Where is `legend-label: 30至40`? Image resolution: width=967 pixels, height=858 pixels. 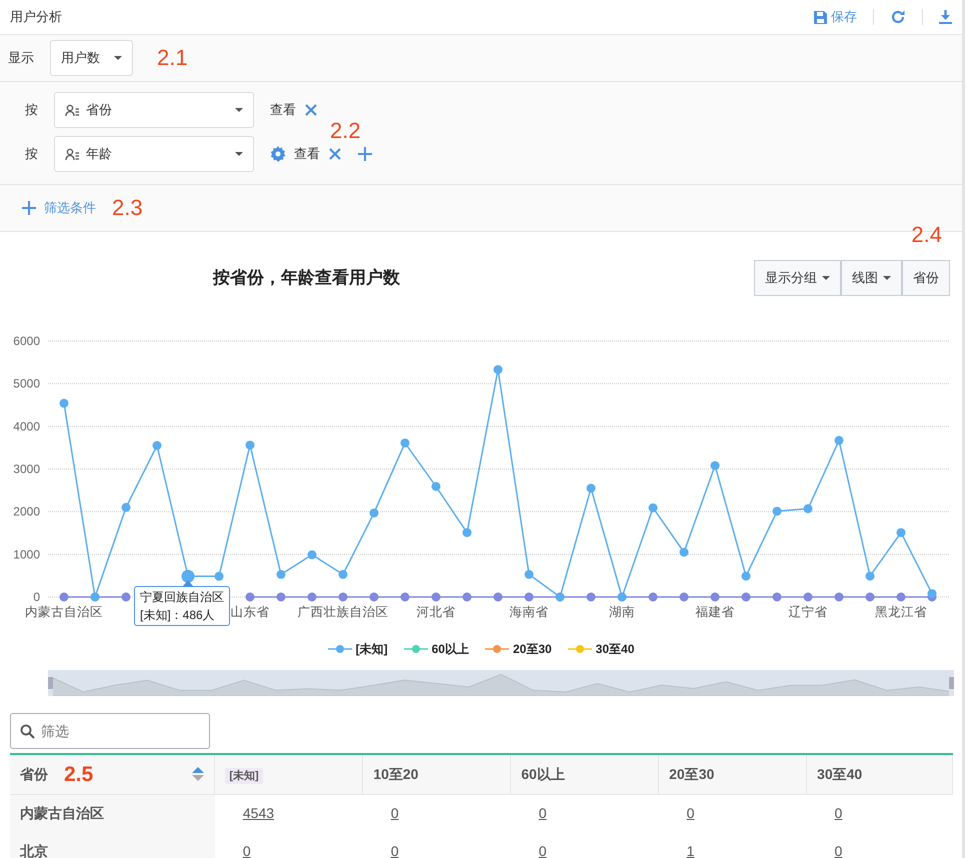
legend-label: 30至40 is located at coordinates (615, 649).